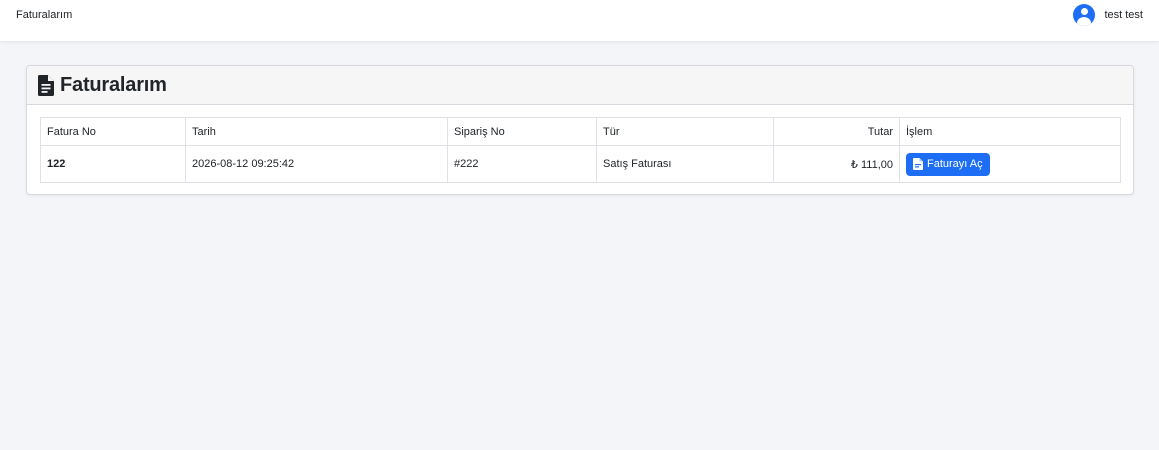 This screenshot has width=1159, height=450. What do you see at coordinates (955, 164) in the screenshot?
I see `open-invoice-label: Faturayı Aç` at bounding box center [955, 164].